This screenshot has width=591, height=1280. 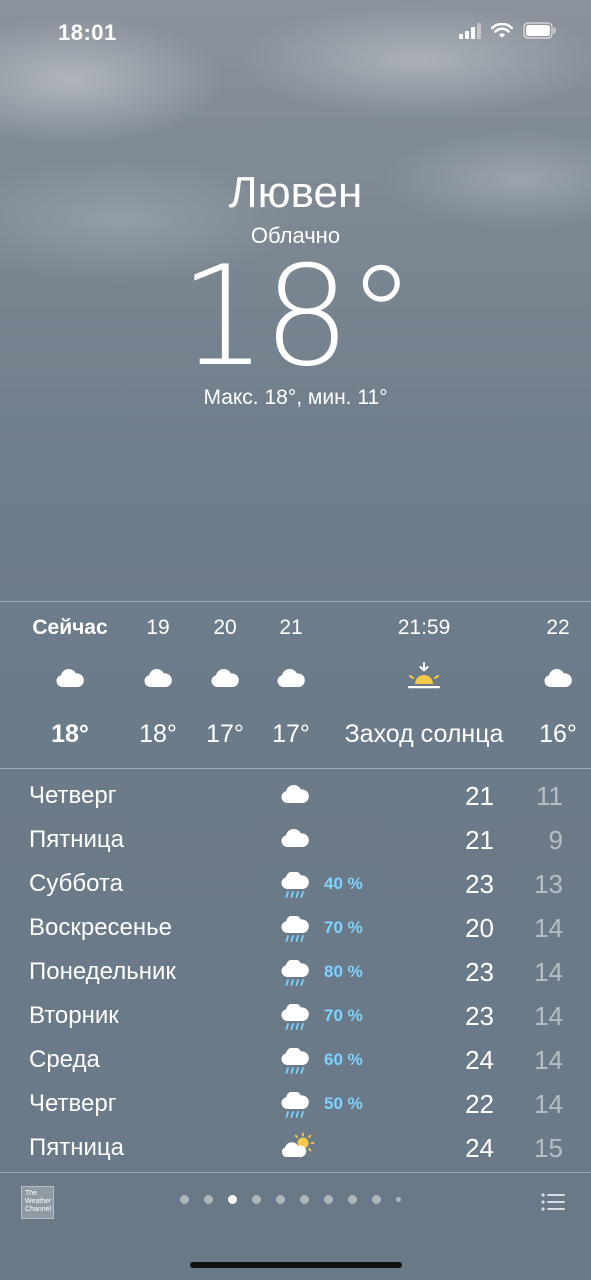 What do you see at coordinates (298, 1145) in the screenshot?
I see `sun-cloud-icon` at bounding box center [298, 1145].